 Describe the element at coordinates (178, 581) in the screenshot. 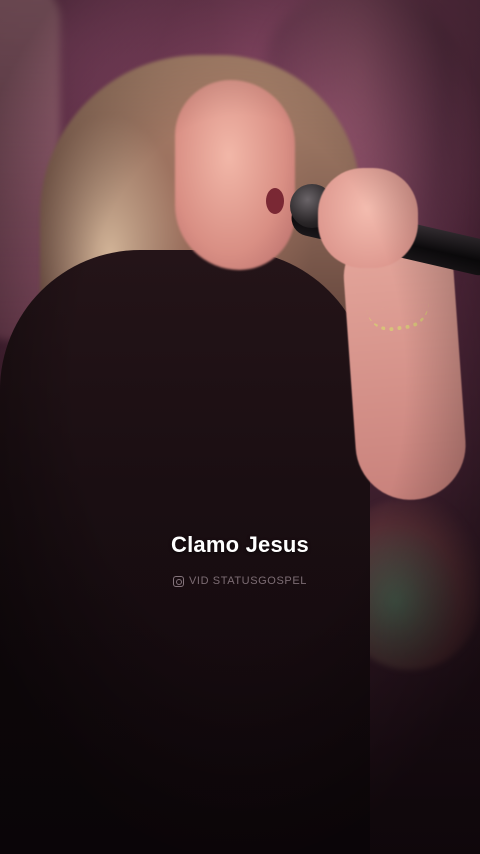

I see `instagram-icon` at that location.